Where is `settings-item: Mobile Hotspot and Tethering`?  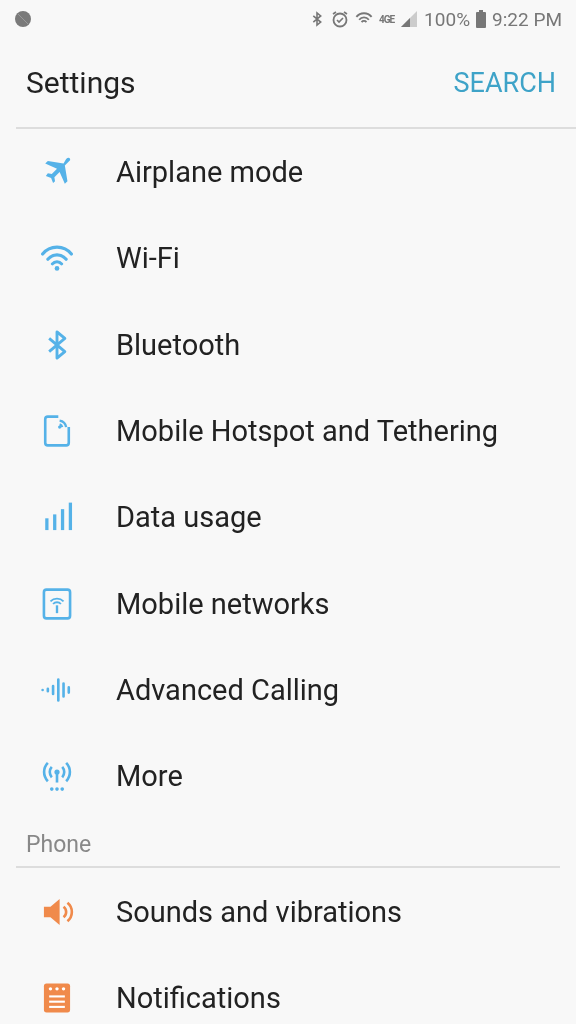 settings-item: Mobile Hotspot and Tethering is located at coordinates (307, 431).